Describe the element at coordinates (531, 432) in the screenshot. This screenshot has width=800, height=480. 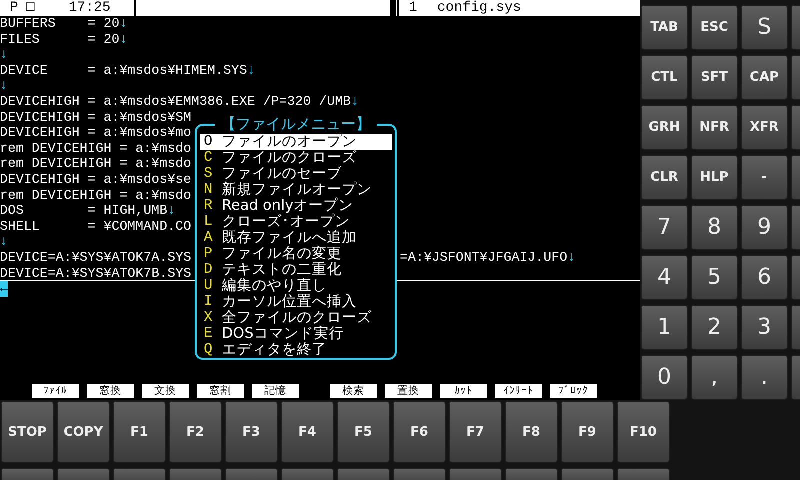
I see `function-key: F8` at that location.